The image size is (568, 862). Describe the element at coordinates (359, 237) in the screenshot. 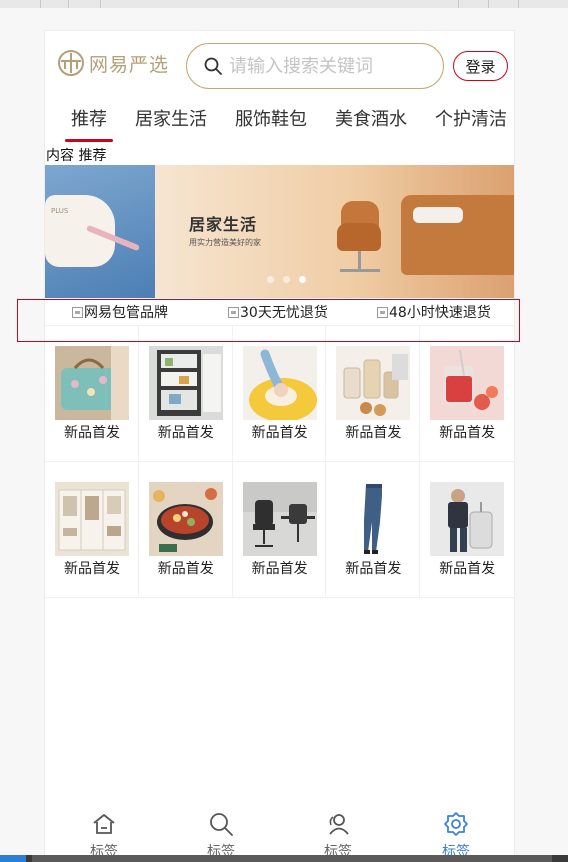

I see `banner-chair-seat` at that location.